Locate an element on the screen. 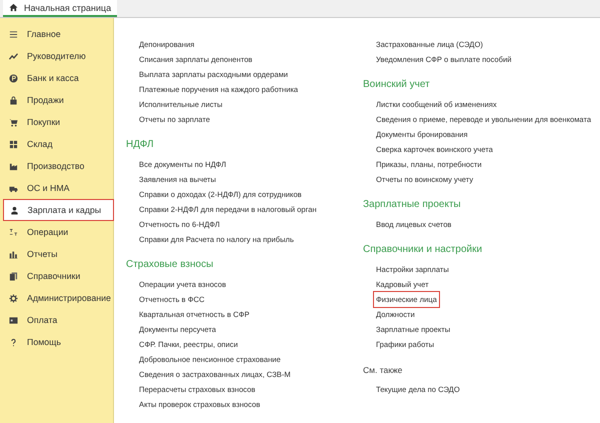 This screenshot has width=600, height=423. sidebar-item: Руководителю is located at coordinates (56, 56).